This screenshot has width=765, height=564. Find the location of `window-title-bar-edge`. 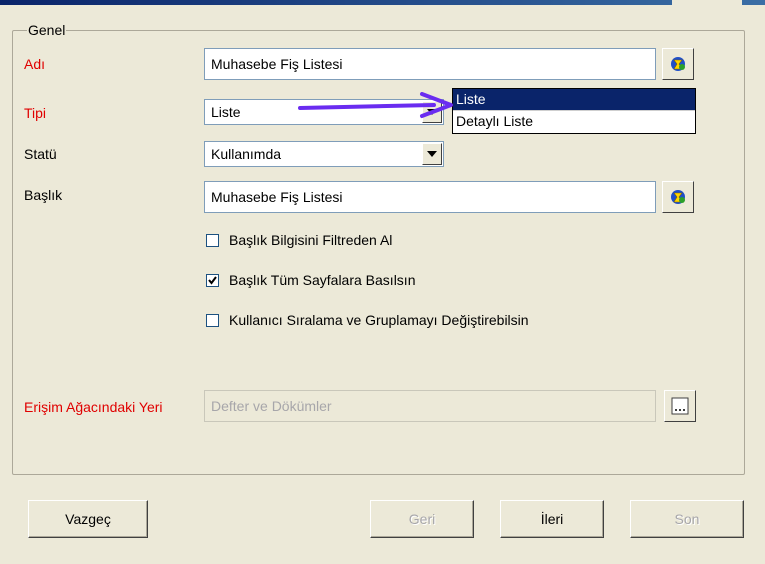

window-title-bar-edge is located at coordinates (382, 2).